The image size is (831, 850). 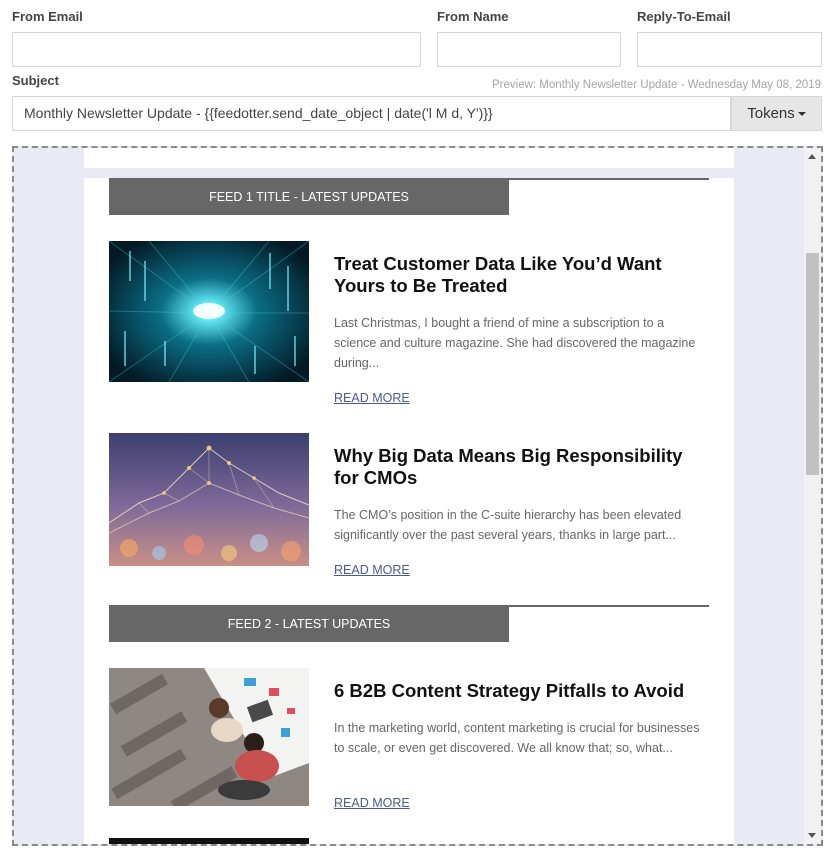 I want to click on feed-title: FEED 2 - LATEST UPDATES, so click(x=309, y=624).